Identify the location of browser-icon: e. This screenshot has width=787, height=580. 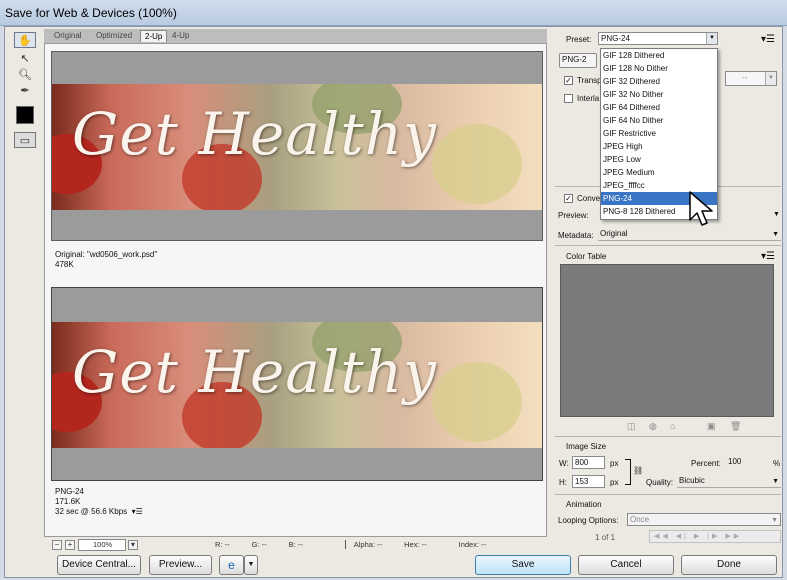
(231, 565).